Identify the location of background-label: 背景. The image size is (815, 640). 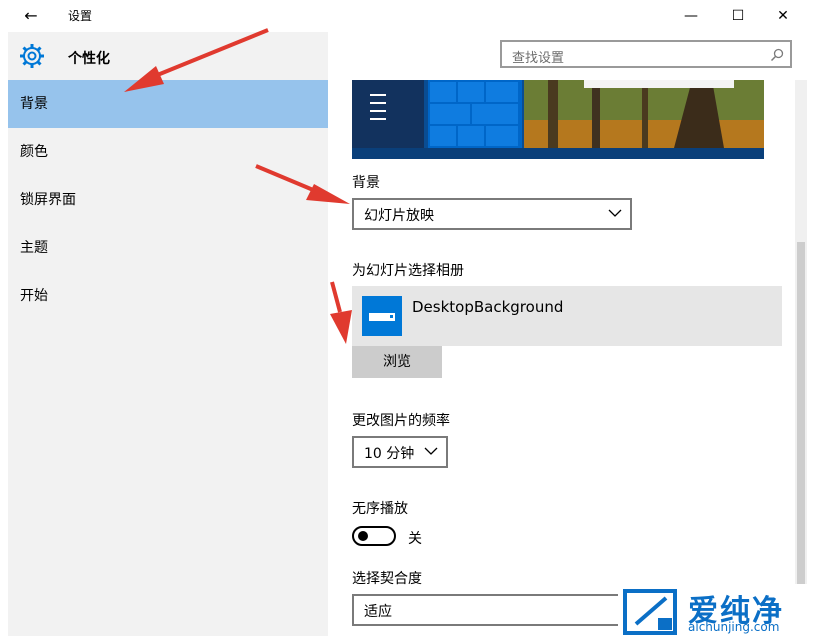
(366, 183).